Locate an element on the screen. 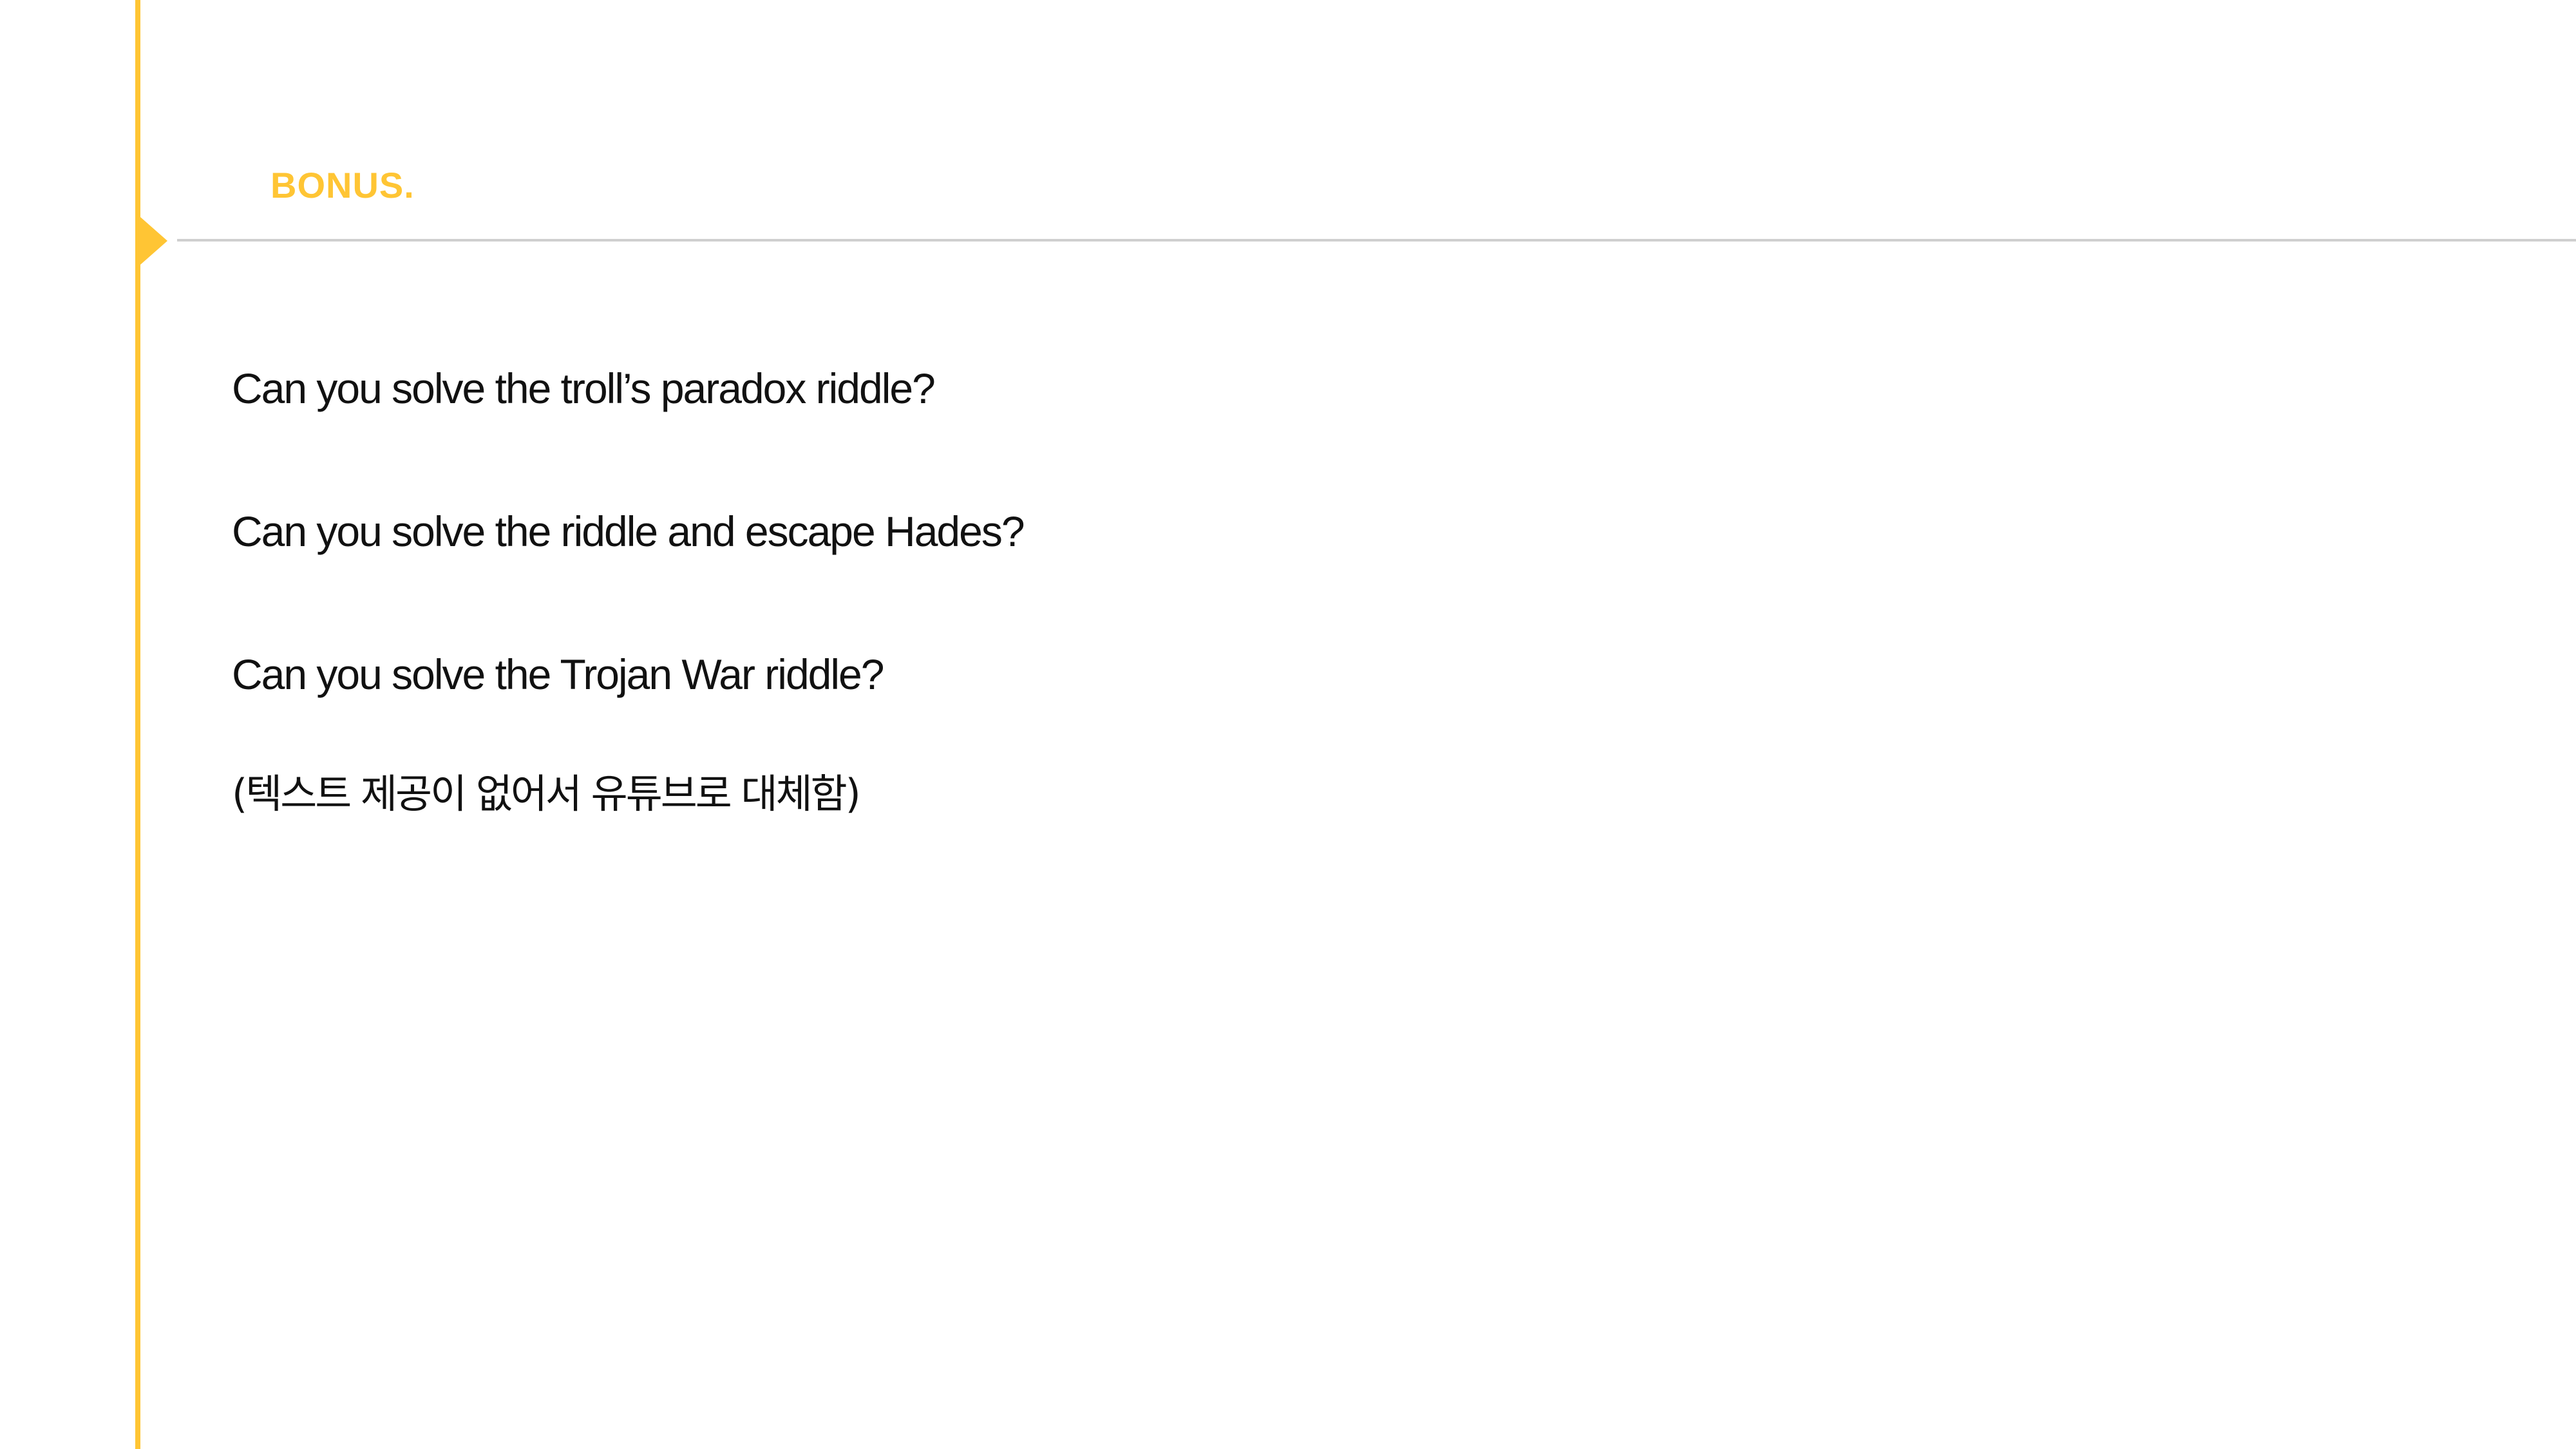 This screenshot has height=1449, width=2576. section-divider is located at coordinates (1376, 240).